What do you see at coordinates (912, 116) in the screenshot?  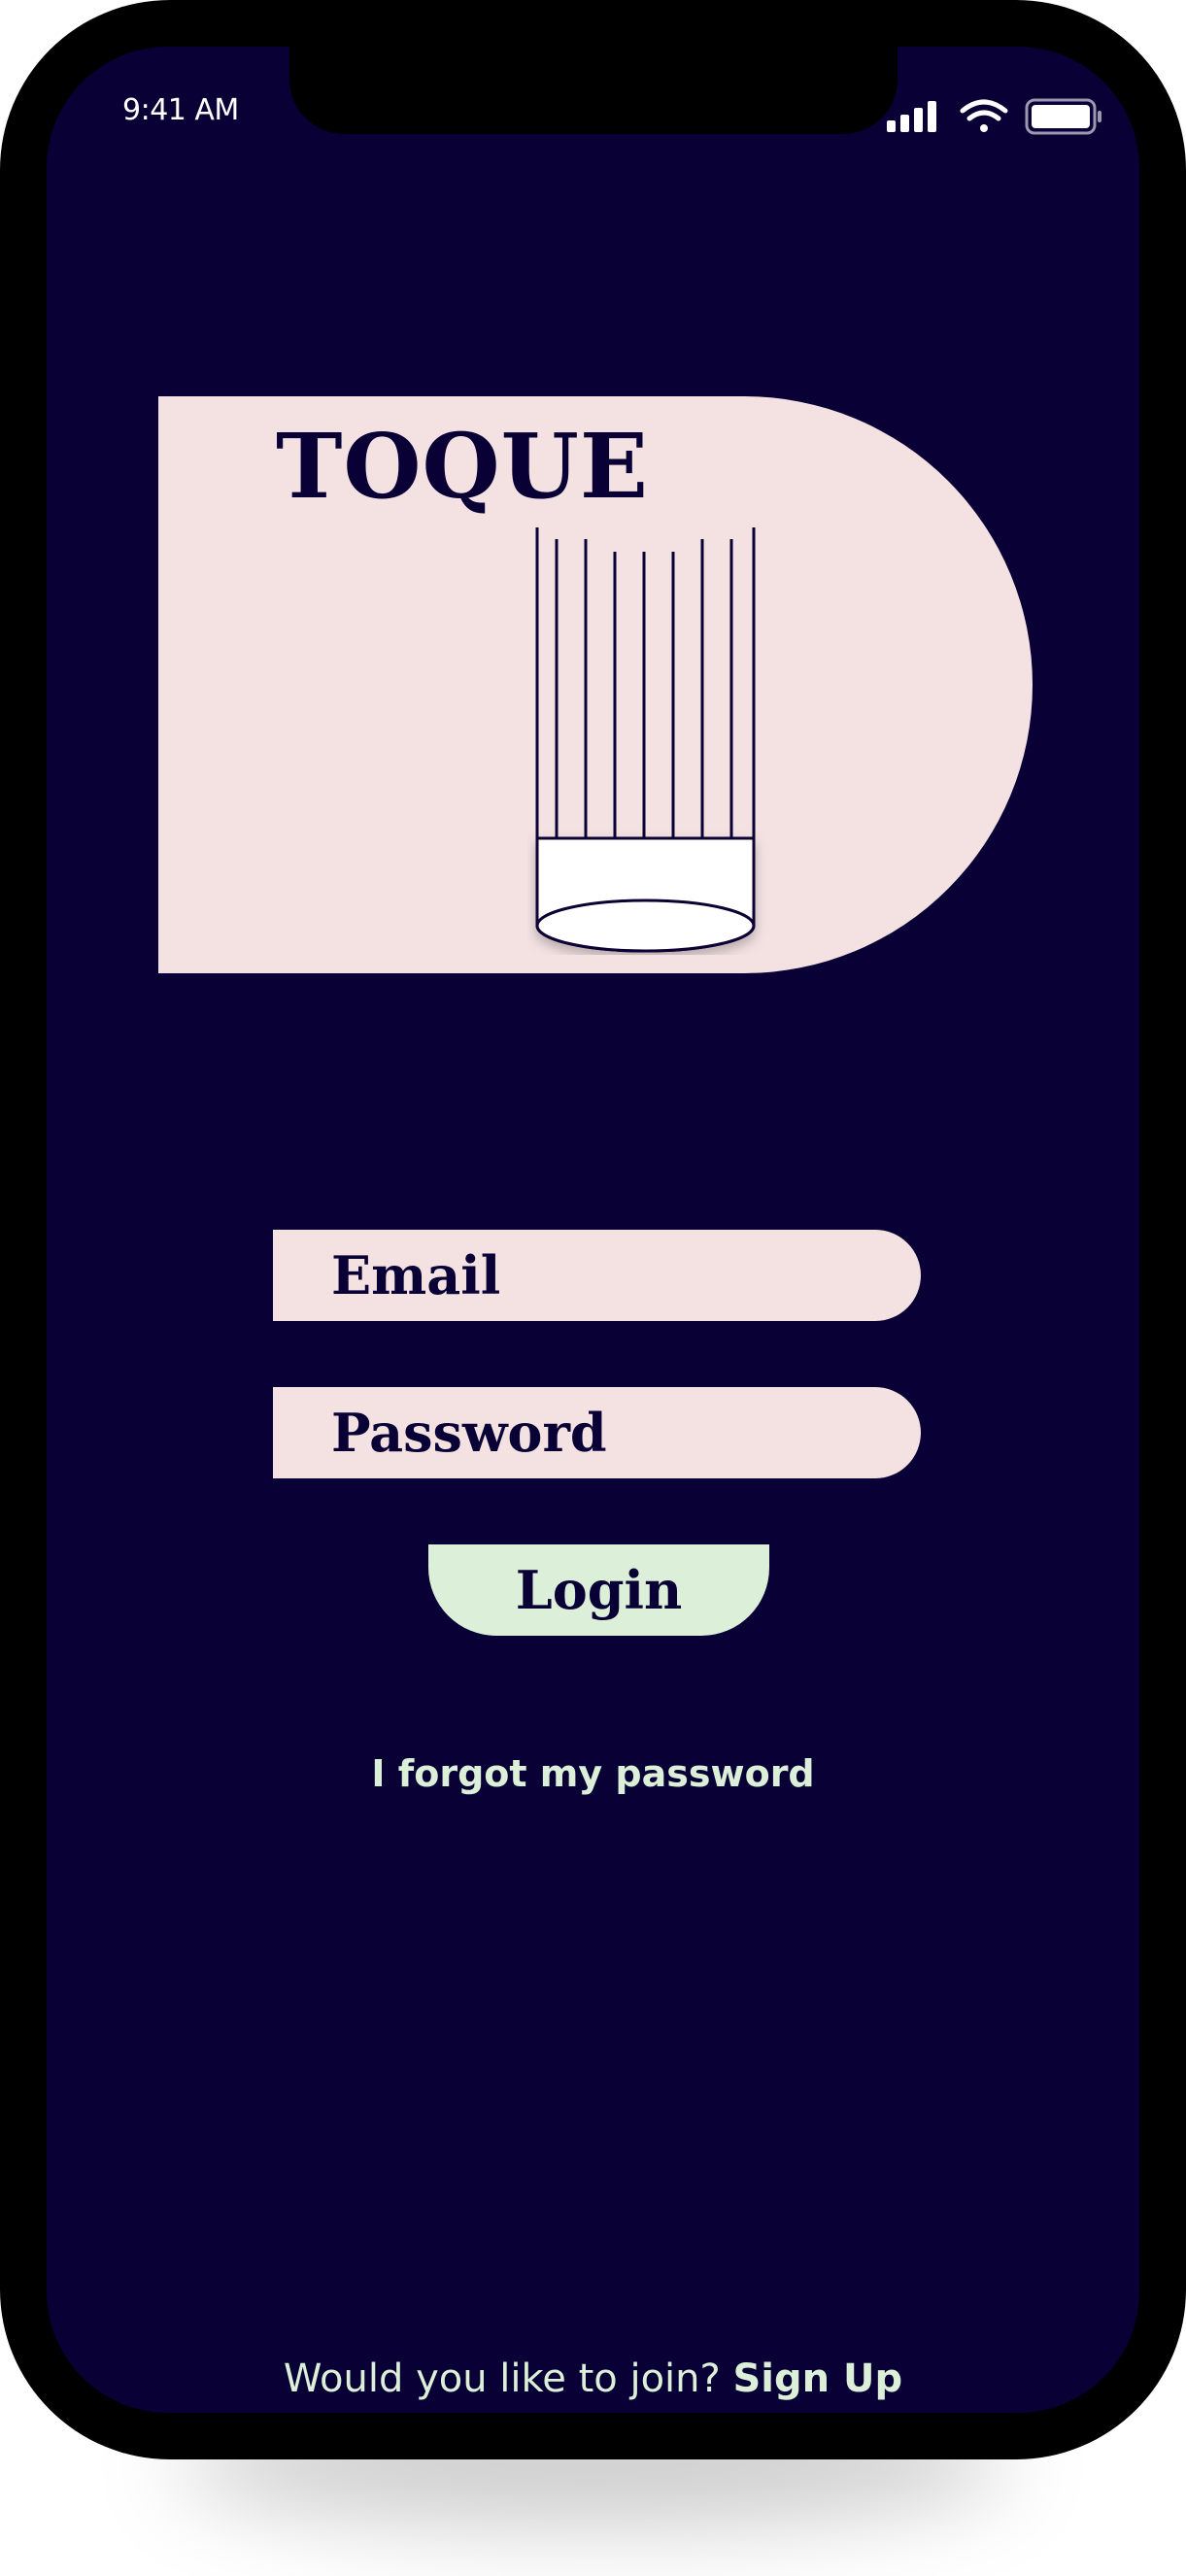 I see `cellular-signal-icon` at bounding box center [912, 116].